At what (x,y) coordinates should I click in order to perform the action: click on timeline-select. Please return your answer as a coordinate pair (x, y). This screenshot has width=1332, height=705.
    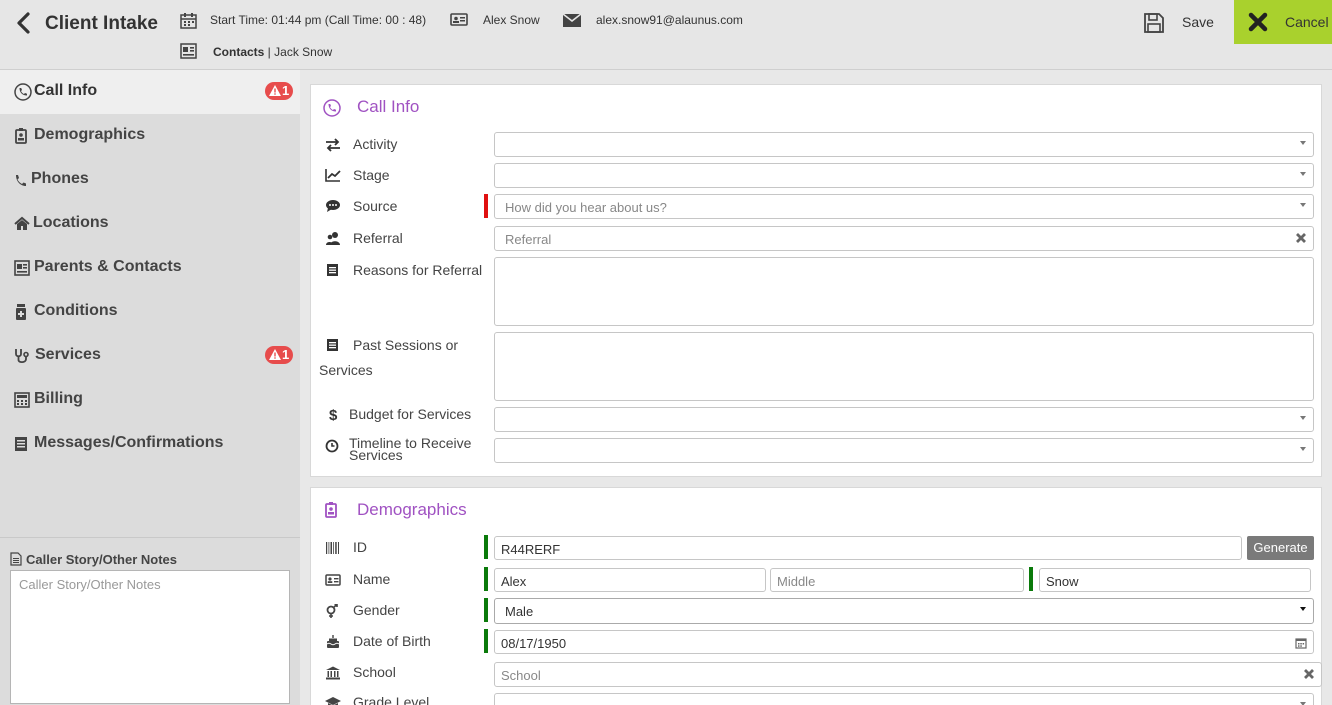
    Looking at the image, I should click on (904, 450).